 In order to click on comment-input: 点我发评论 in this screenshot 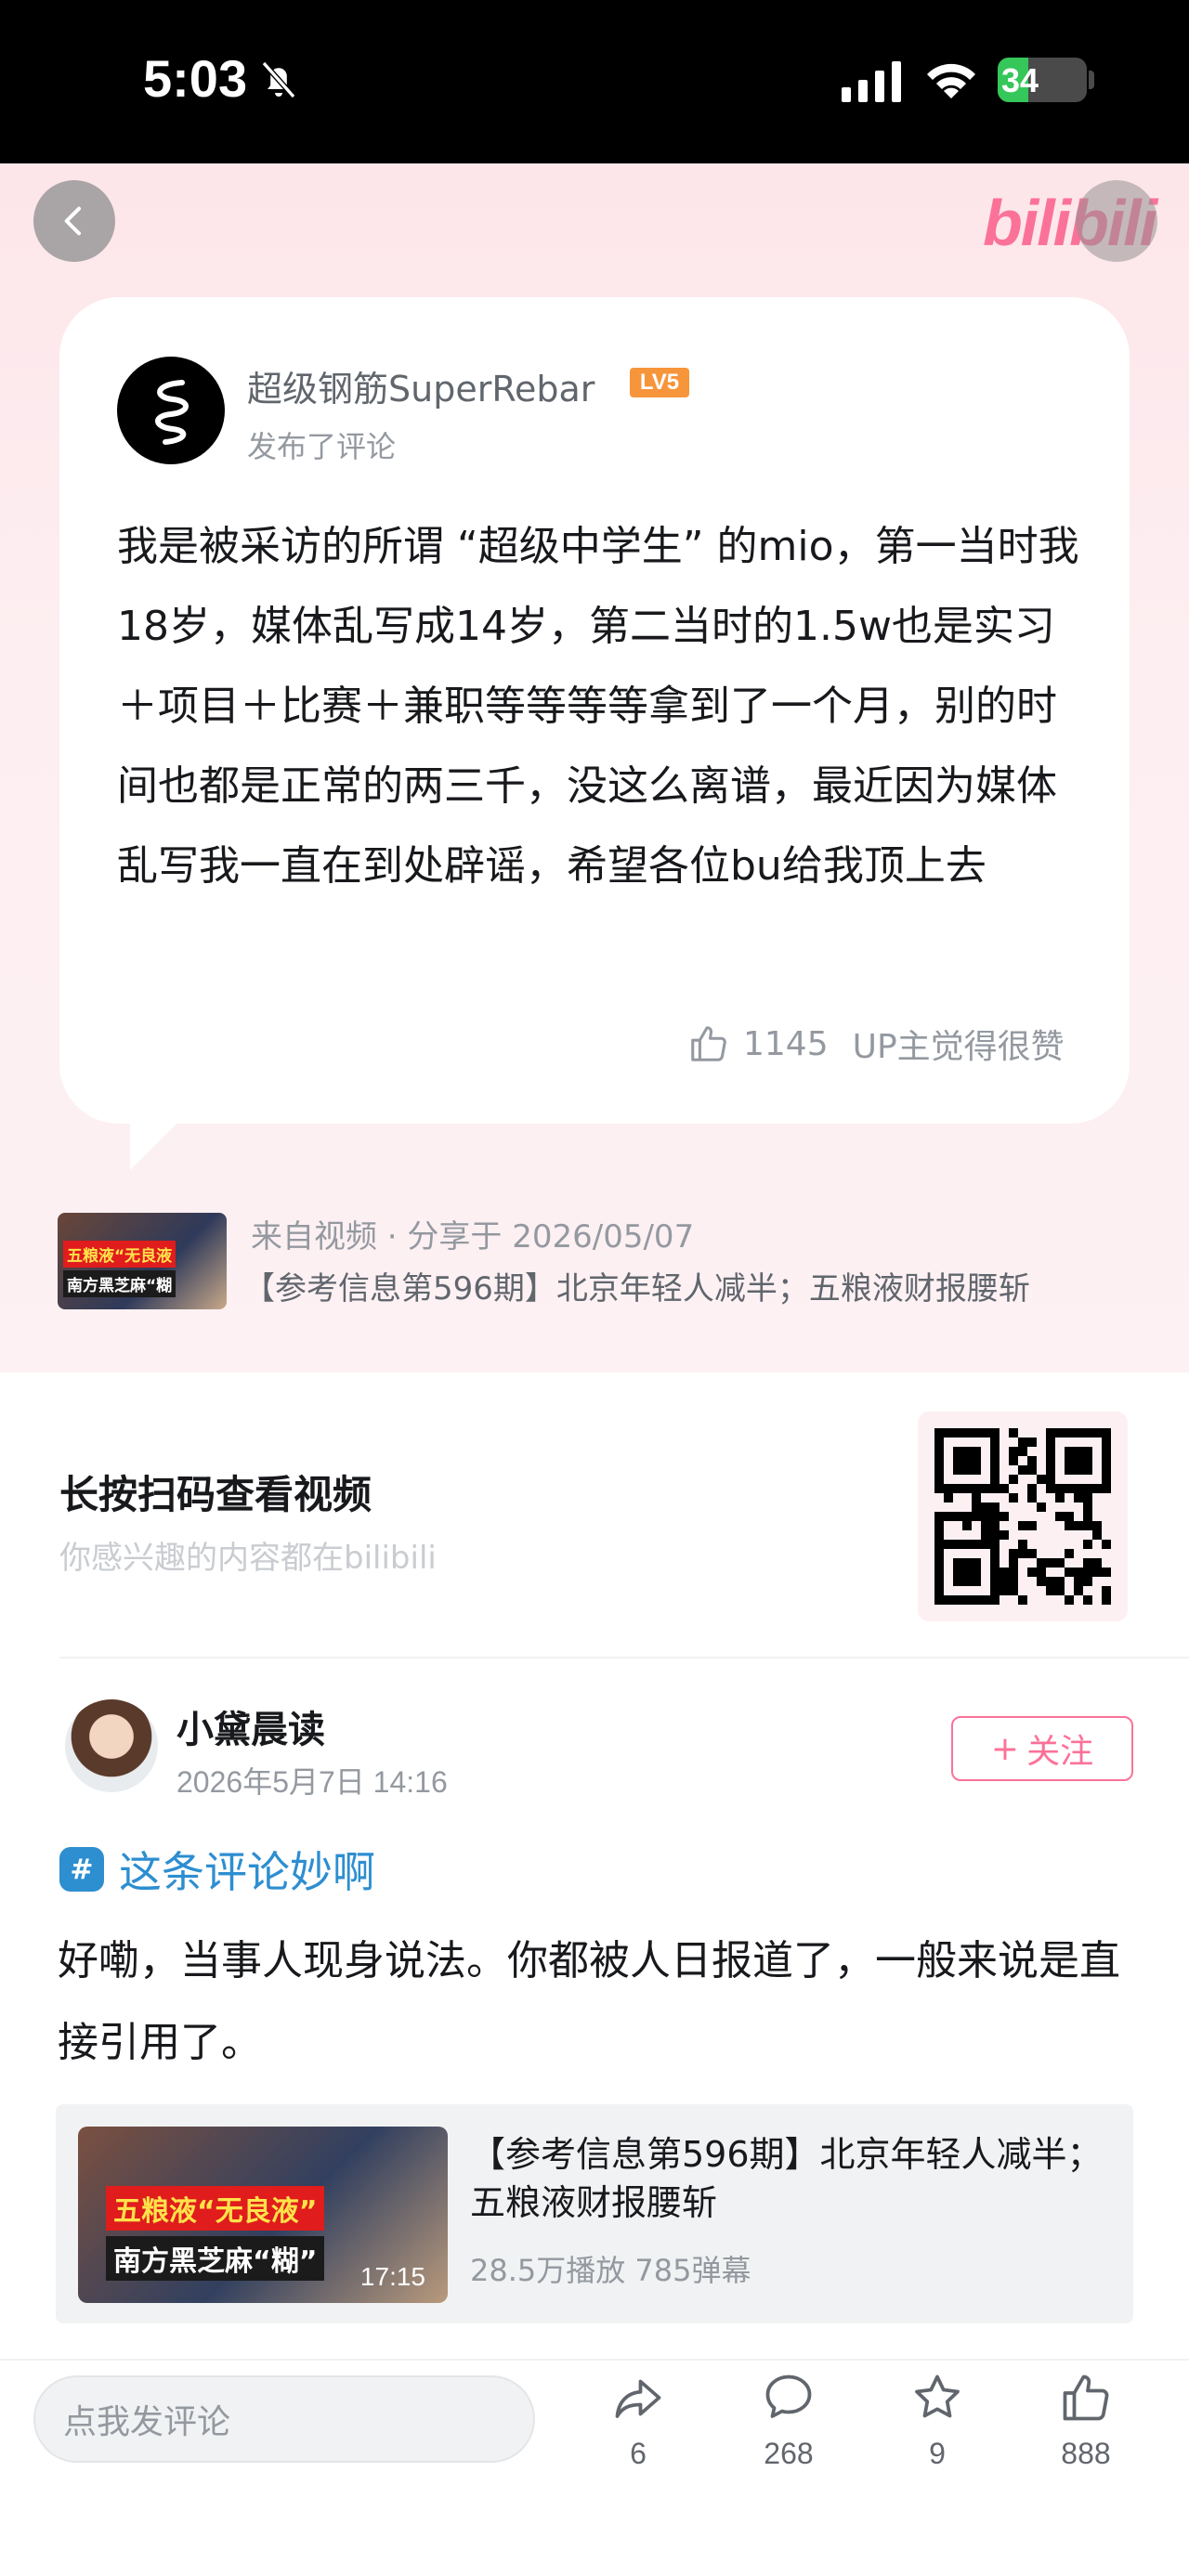, I will do `click(284, 2419)`.